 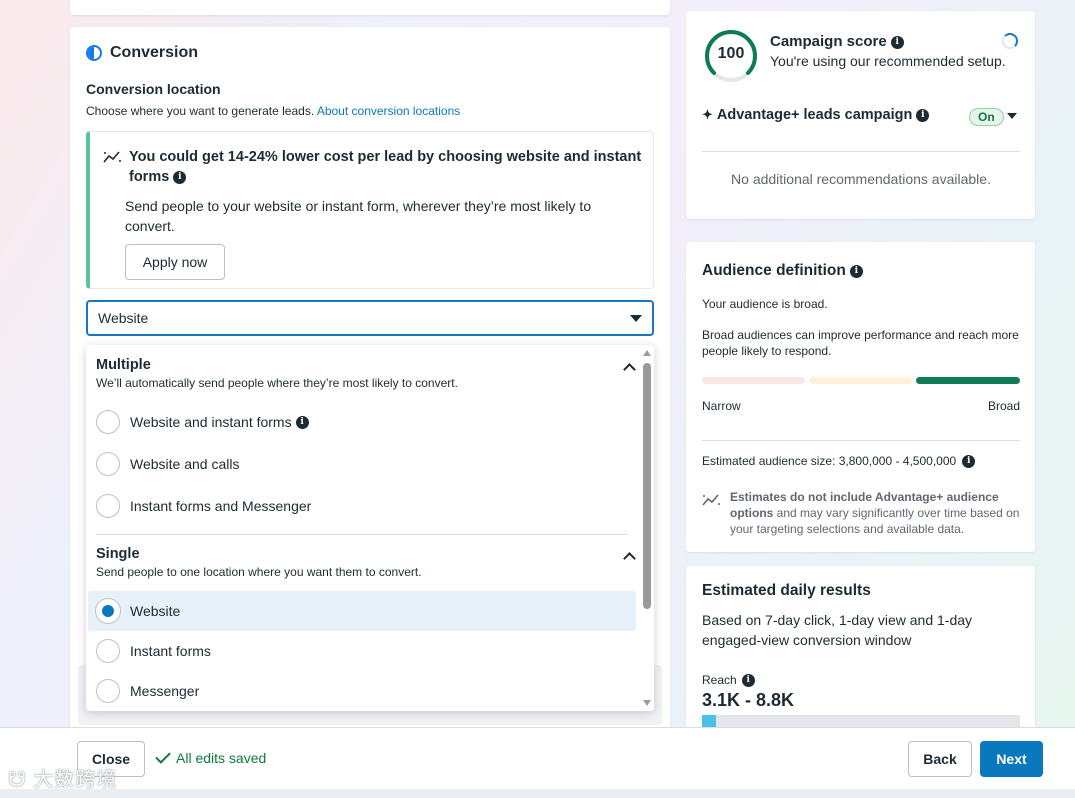 What do you see at coordinates (362, 464) in the screenshot?
I see `option-website-and-calls: Website and calls` at bounding box center [362, 464].